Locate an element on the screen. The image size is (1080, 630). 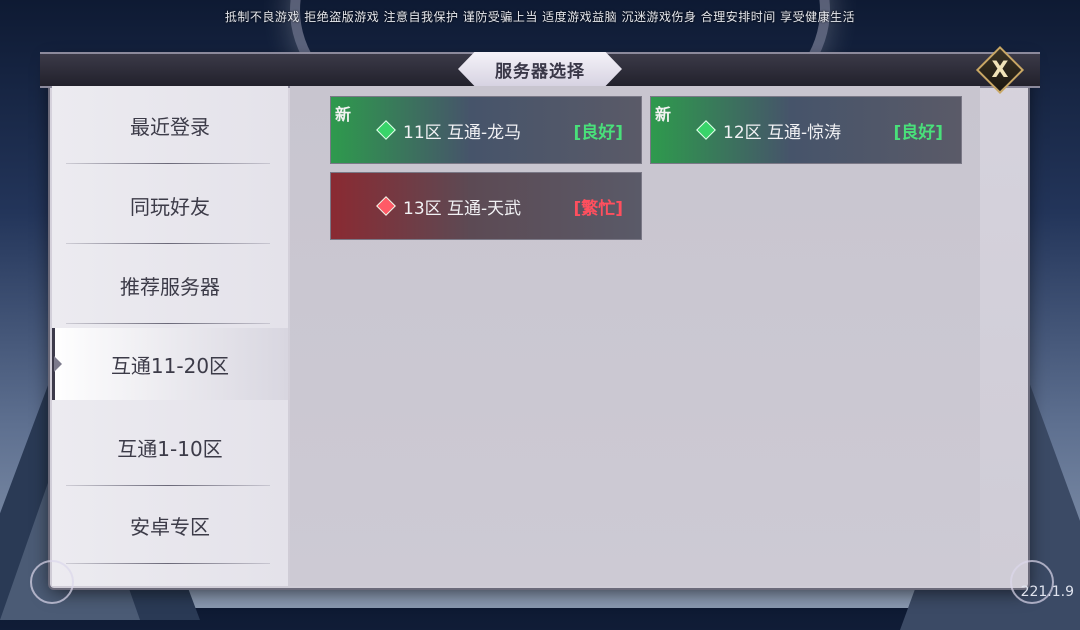
server-name: 11区 互通-龙马 is located at coordinates (462, 133).